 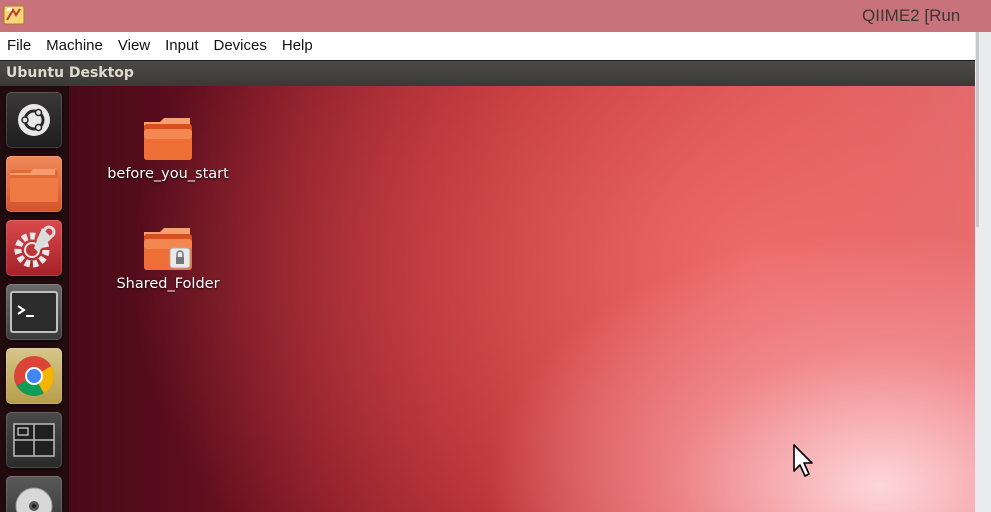 I want to click on virtualbox-icon, so click(x=14, y=15).